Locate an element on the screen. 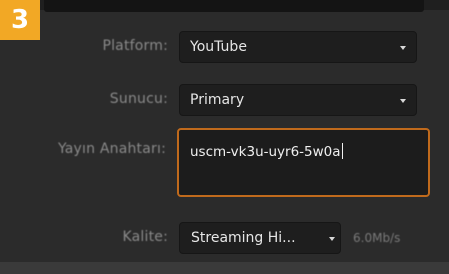  bottom-strip is located at coordinates (224, 268).